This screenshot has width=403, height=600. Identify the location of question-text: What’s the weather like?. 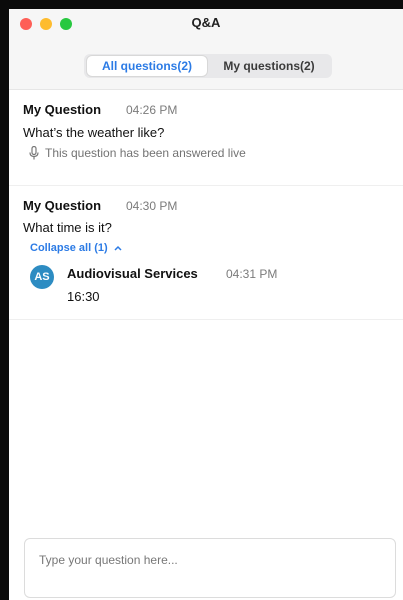
(94, 132).